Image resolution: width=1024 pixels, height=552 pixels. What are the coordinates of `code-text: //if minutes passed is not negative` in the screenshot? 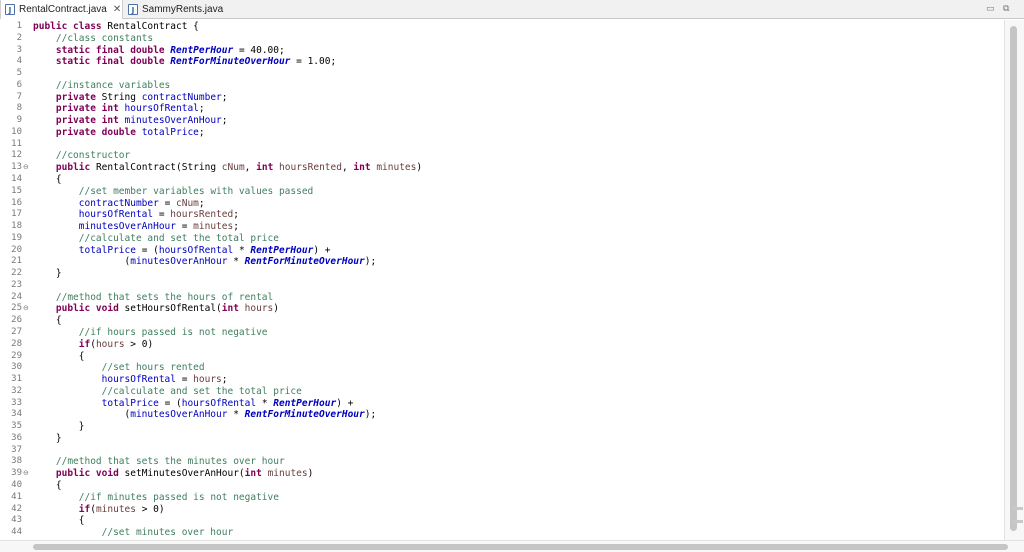 It's located at (156, 498).